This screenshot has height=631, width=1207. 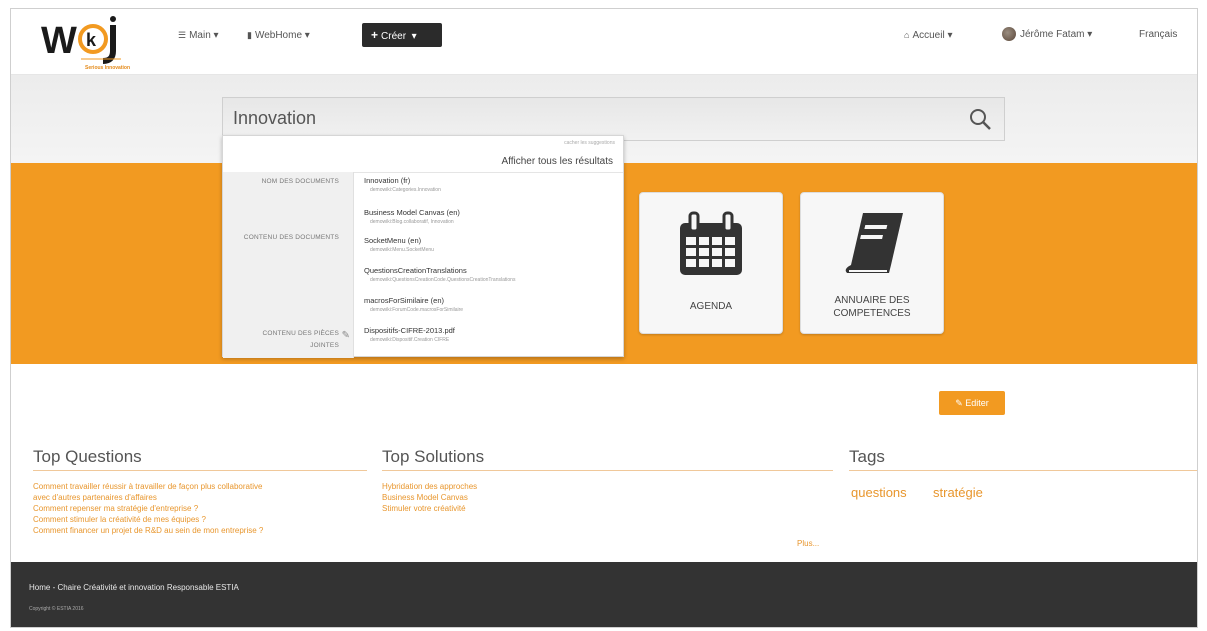 I want to click on nav-main-label: Main, so click(x=200, y=35).